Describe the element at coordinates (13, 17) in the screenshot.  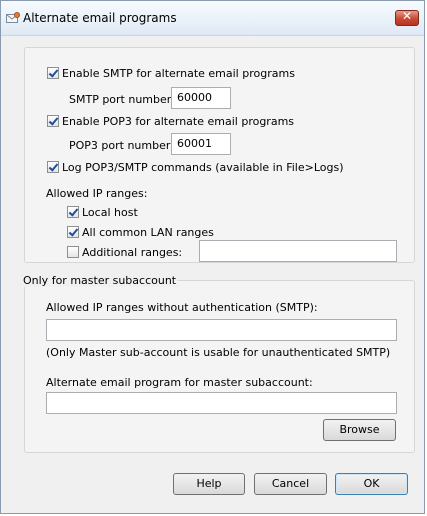
I see `envelope-gear-icon` at that location.